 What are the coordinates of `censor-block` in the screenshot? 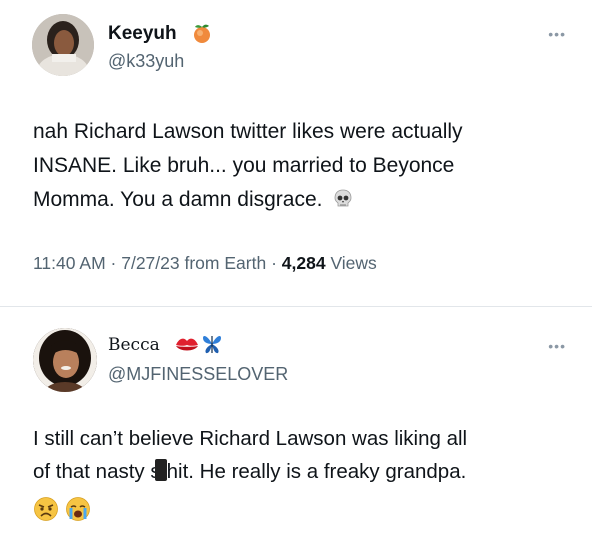 It's located at (160, 470).